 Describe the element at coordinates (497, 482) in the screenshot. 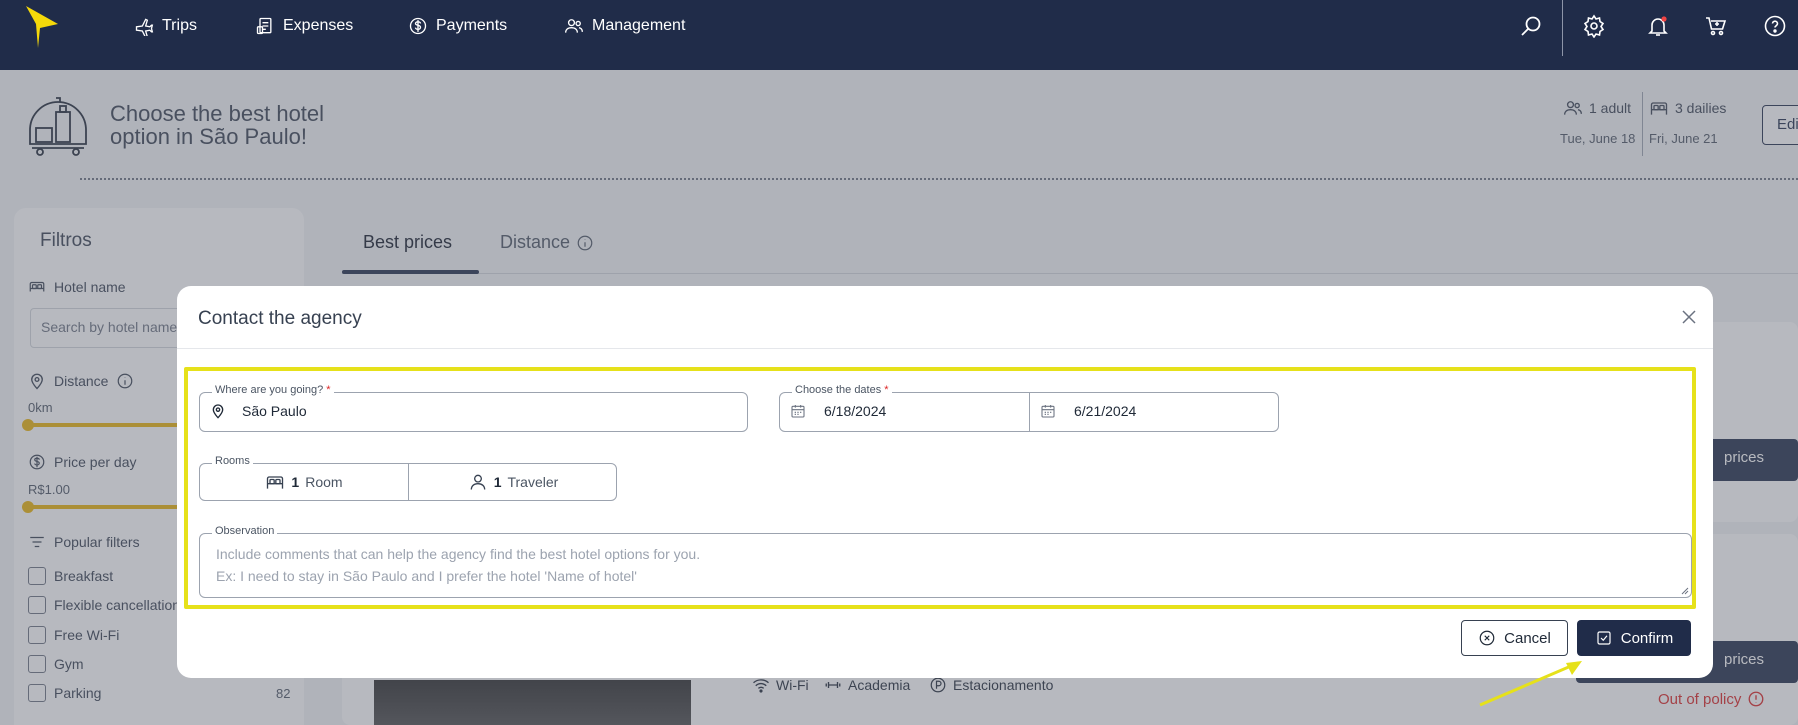

I see `travelers-count: 1` at that location.